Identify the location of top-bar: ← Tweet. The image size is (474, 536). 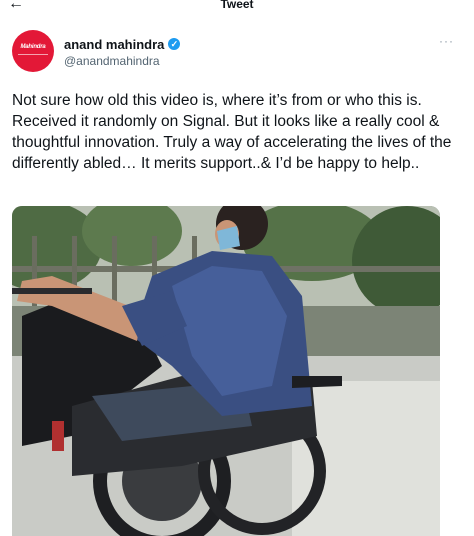
(237, 9).